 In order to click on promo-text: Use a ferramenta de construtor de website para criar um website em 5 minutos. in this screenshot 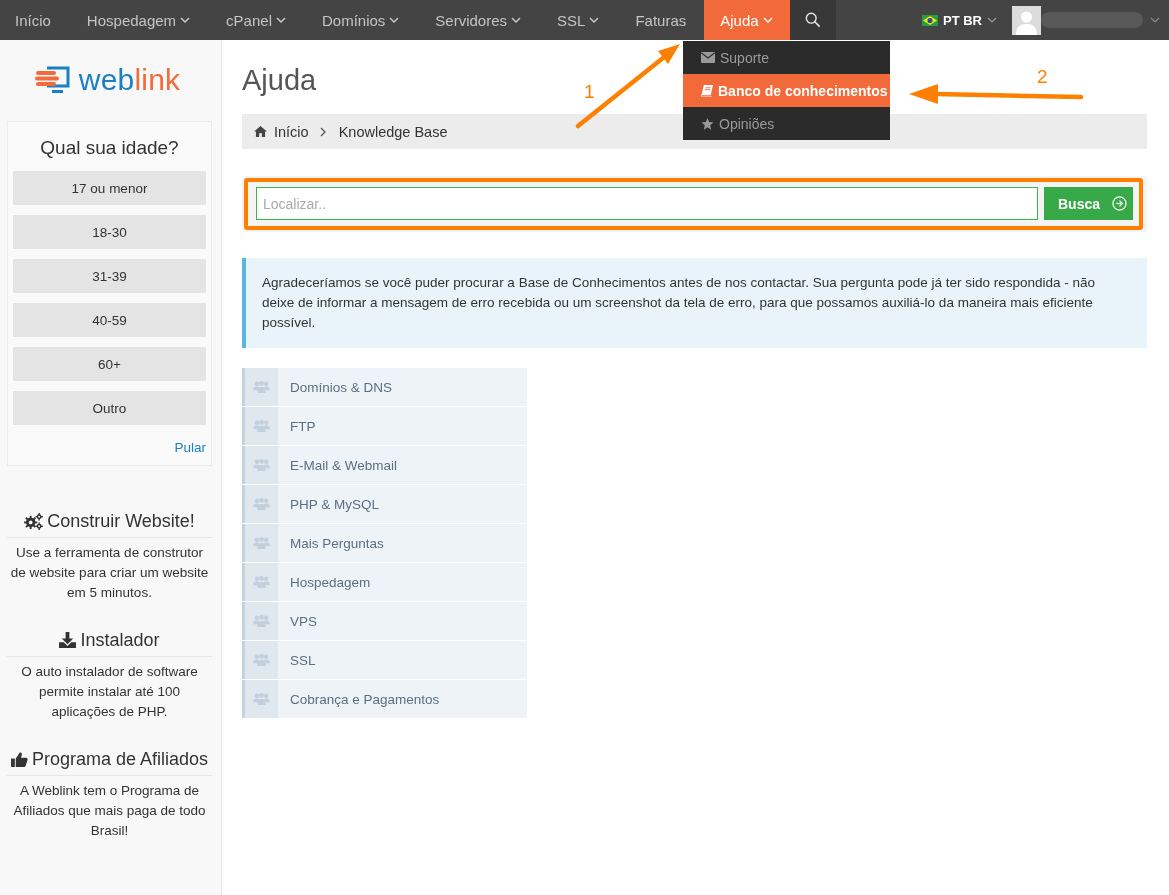, I will do `click(109, 573)`.